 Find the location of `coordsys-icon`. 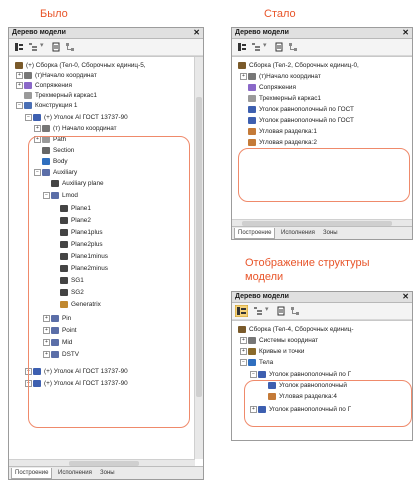

coordsys-icon is located at coordinates (252, 340).